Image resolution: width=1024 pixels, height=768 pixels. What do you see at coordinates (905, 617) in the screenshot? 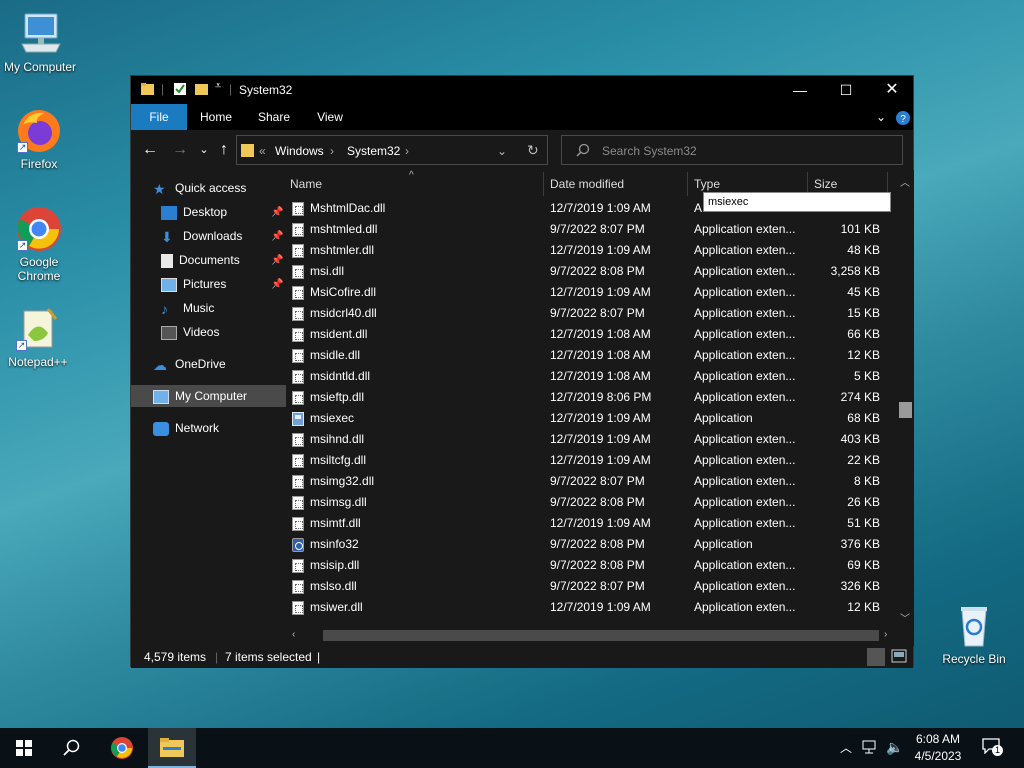
I see `scroll-down-icon: ﹀` at bounding box center [905, 617].